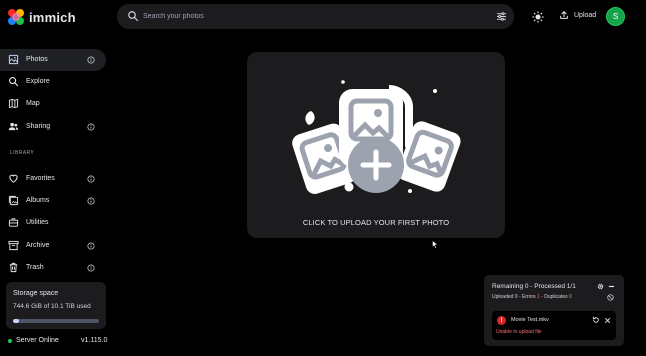 The height and width of the screenshot is (356, 646). I want to click on storage-progress-fill, so click(16, 321).